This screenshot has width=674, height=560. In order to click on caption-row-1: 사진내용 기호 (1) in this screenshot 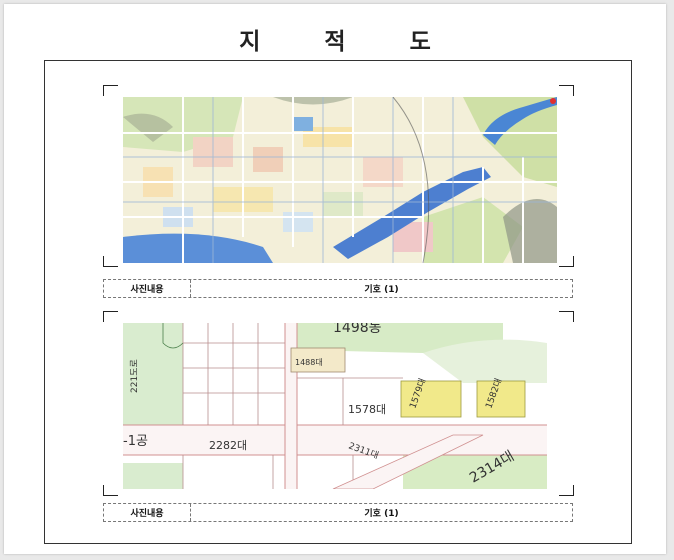, I will do `click(338, 288)`.